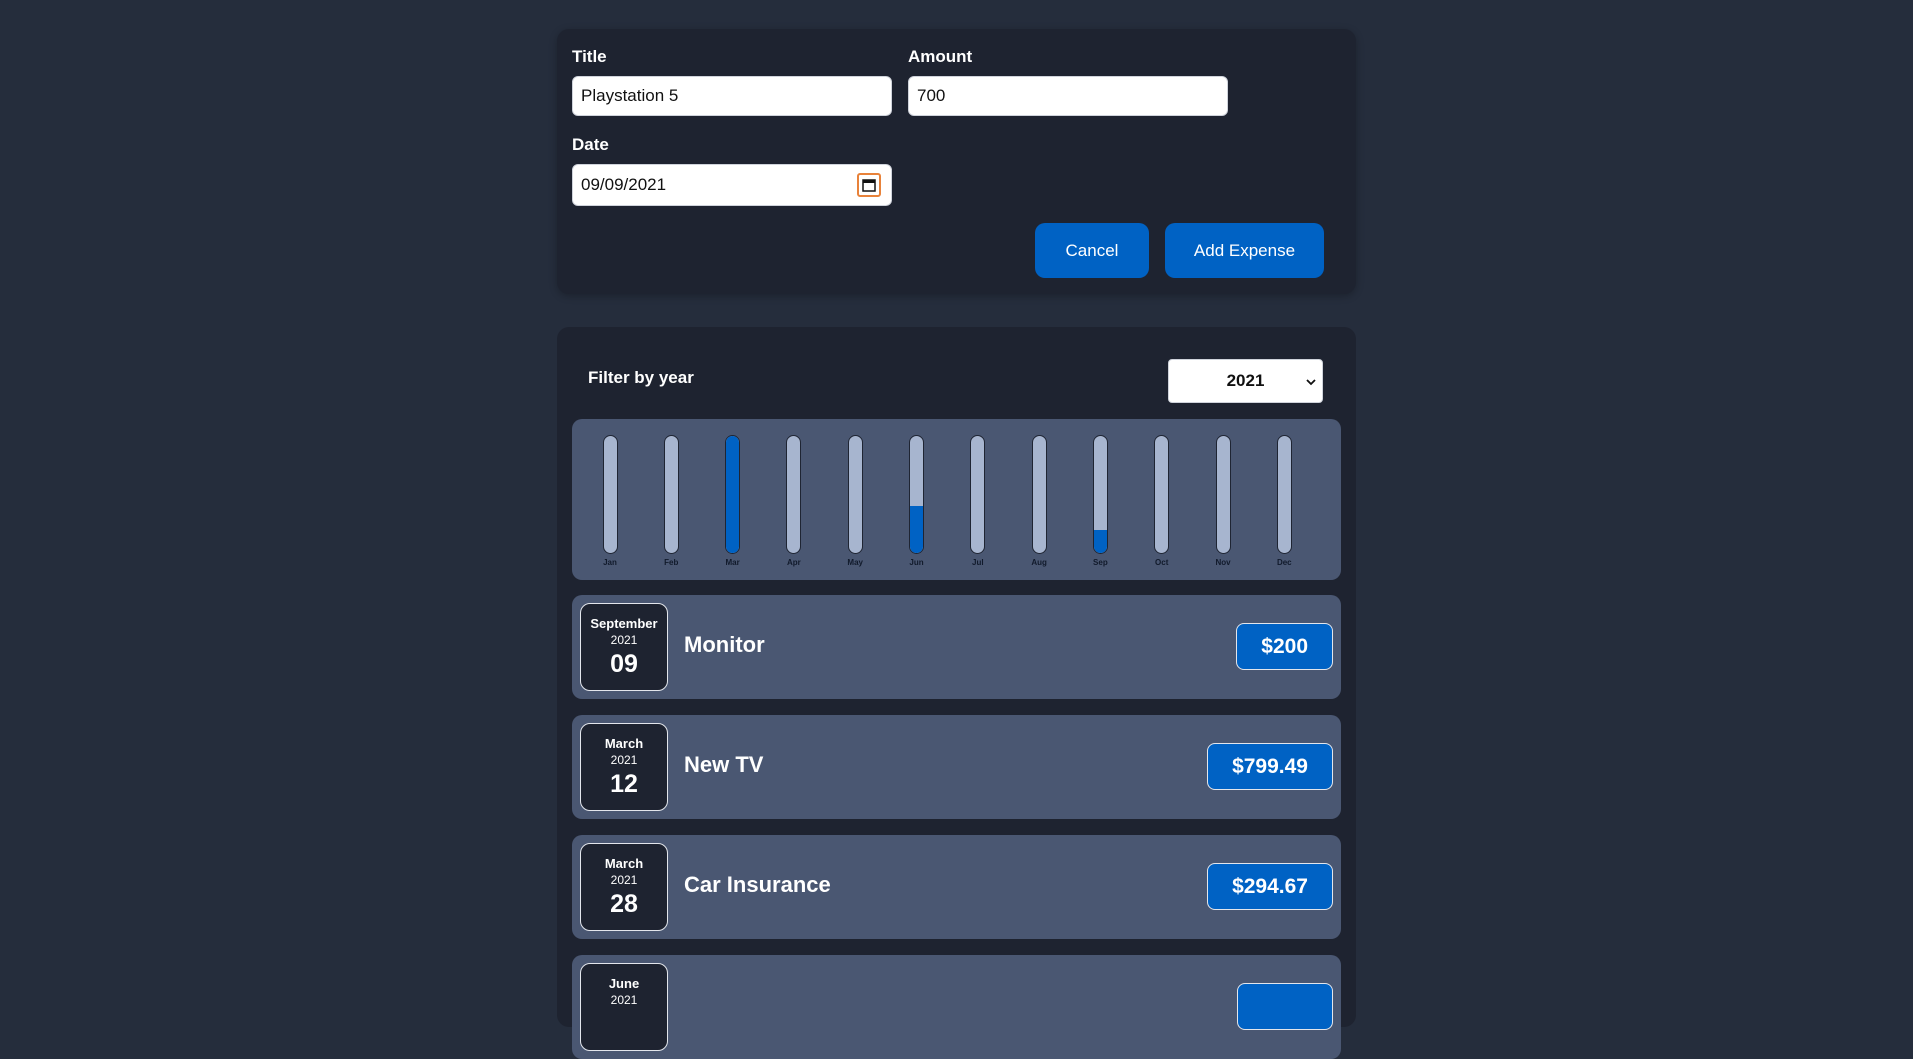  I want to click on title-field: Title Playstation 5, so click(732, 81).